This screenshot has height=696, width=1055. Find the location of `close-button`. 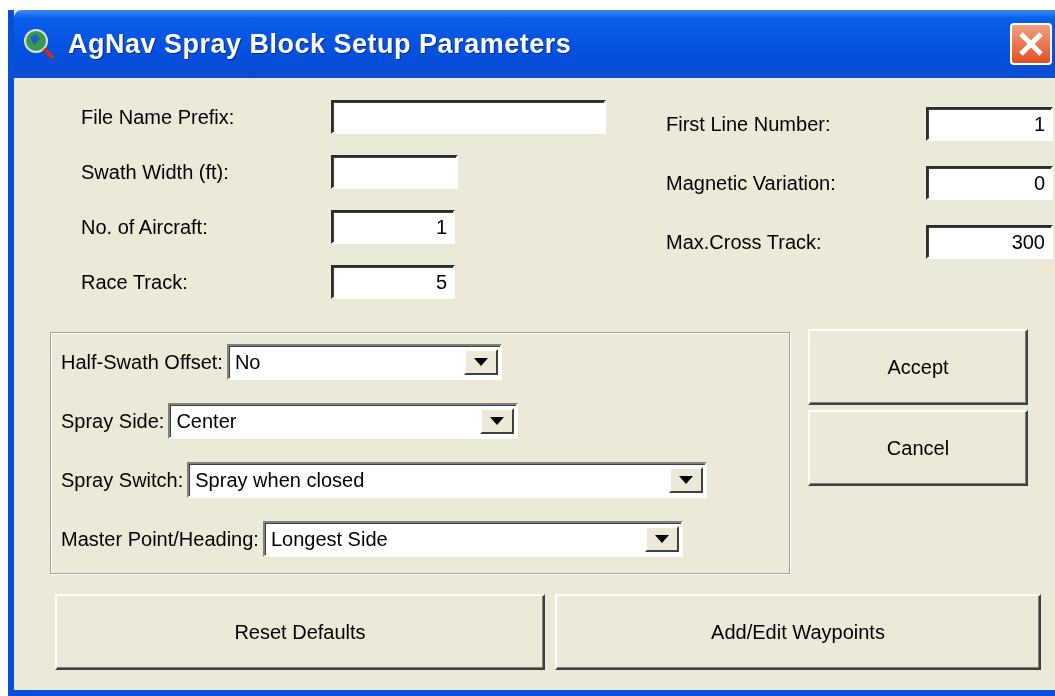

close-button is located at coordinates (1031, 44).